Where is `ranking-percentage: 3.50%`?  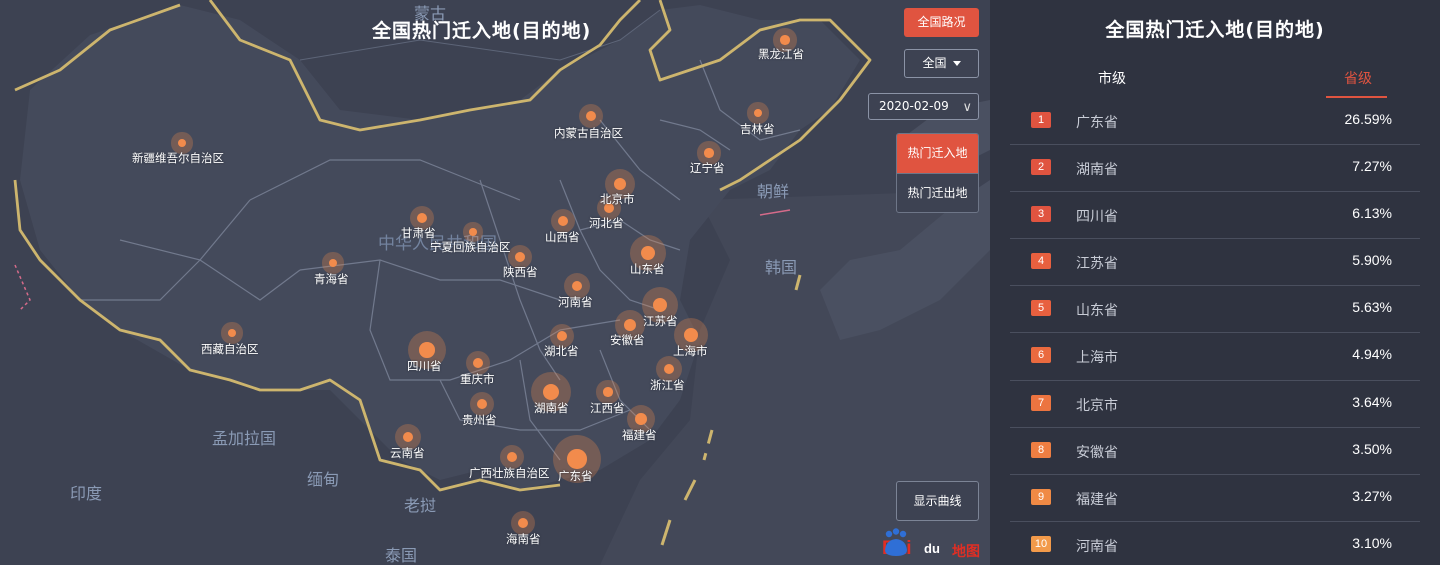 ranking-percentage: 3.50% is located at coordinates (1372, 448).